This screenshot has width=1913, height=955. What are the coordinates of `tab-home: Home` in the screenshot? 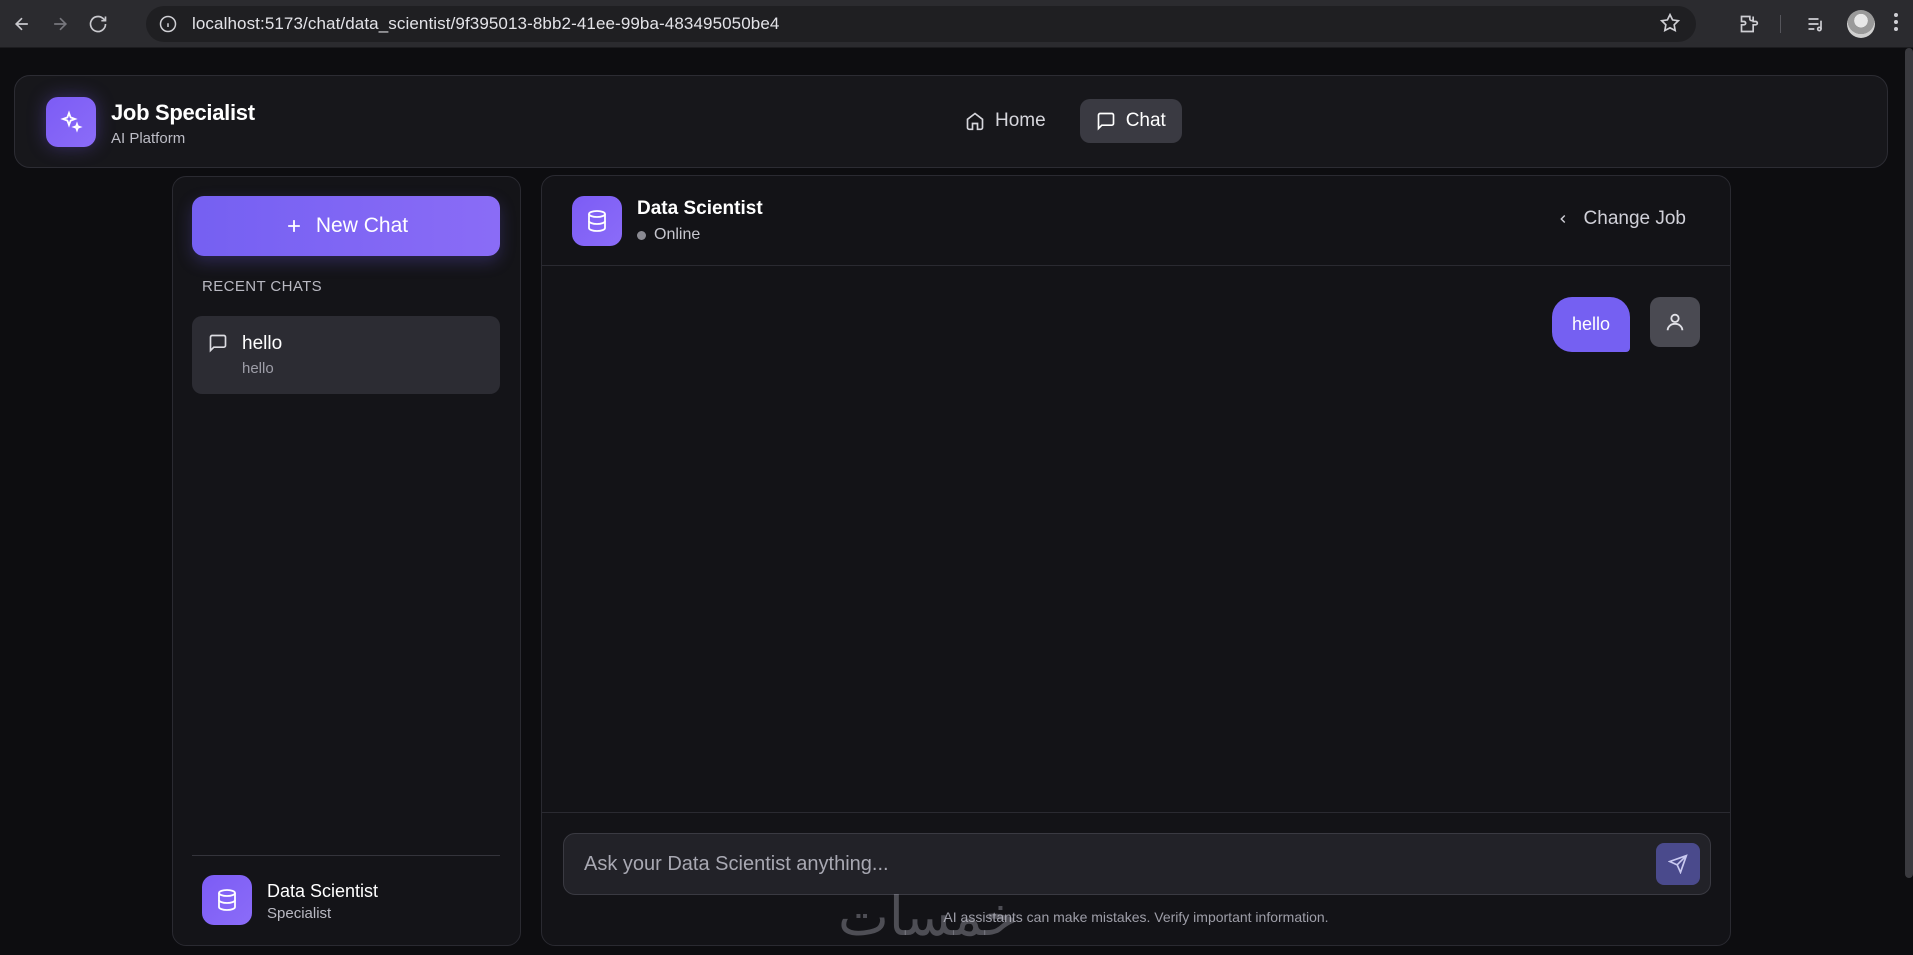 It's located at (1005, 121).